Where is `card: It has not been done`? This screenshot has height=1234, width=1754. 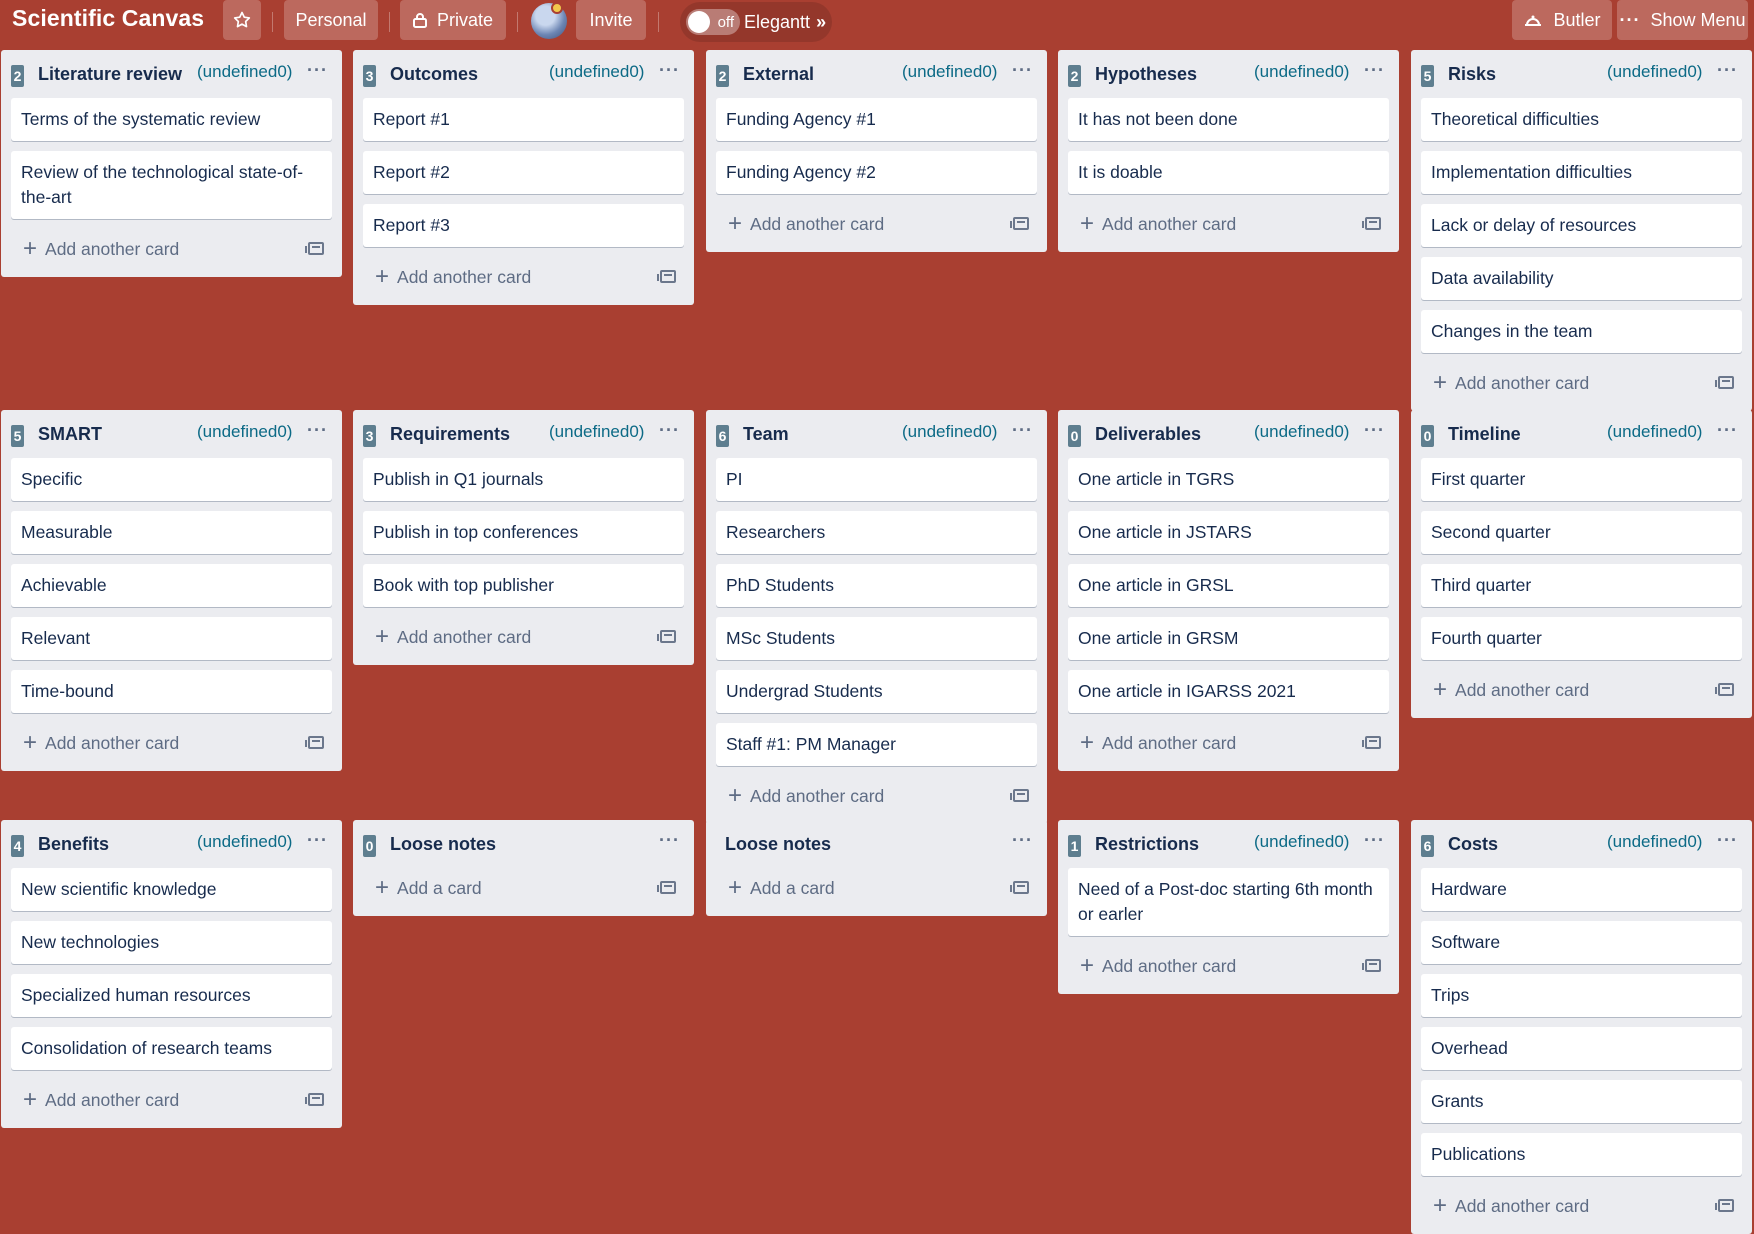 card: It has not been done is located at coordinates (1228, 119).